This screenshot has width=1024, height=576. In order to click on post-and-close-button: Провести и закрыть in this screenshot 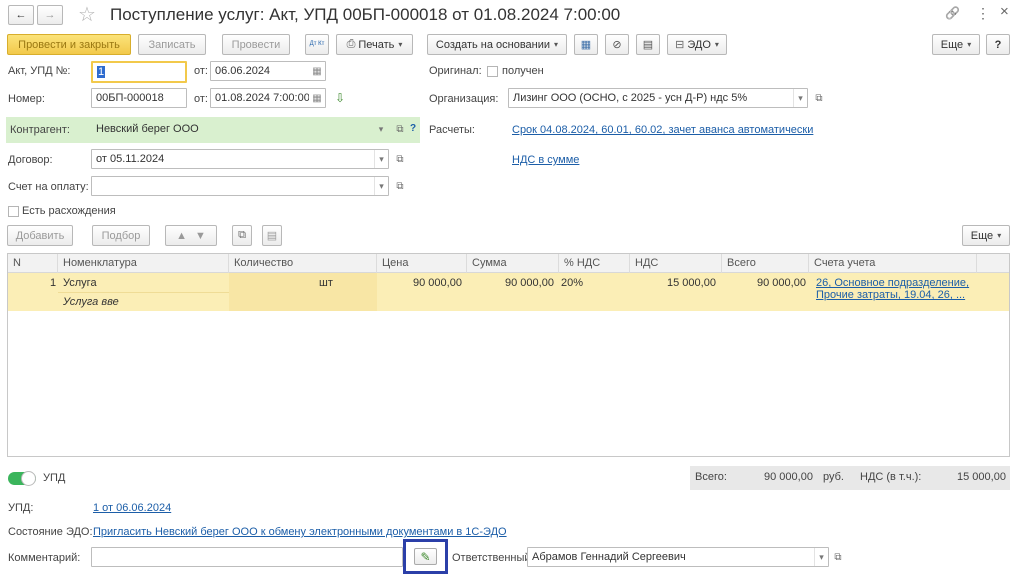, I will do `click(69, 44)`.